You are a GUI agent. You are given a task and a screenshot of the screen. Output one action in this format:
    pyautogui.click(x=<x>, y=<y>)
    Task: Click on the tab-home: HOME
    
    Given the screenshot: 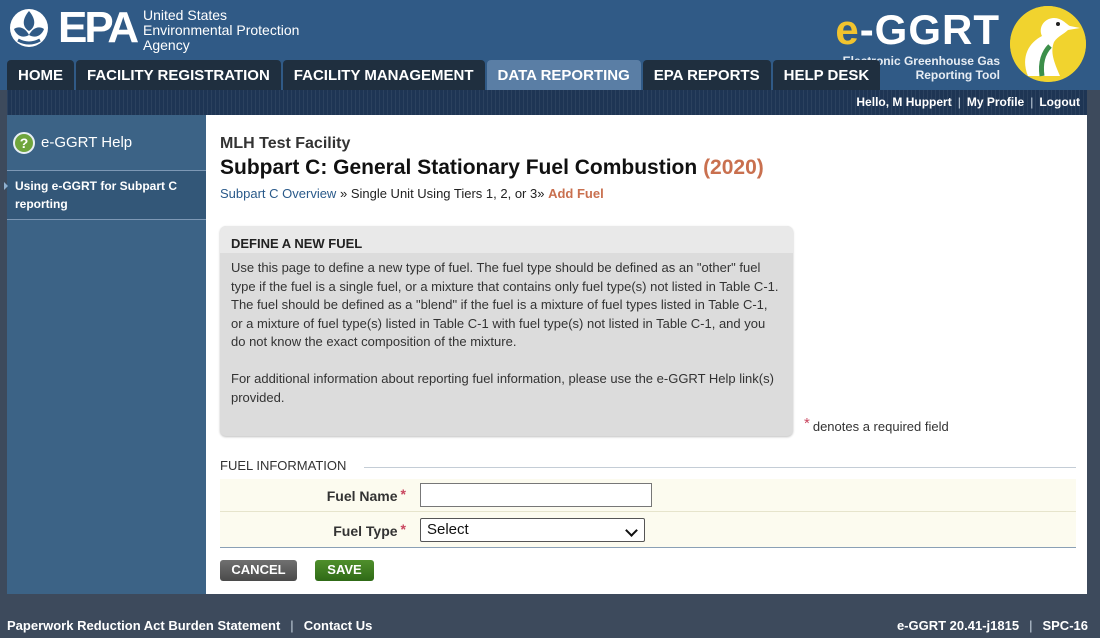 What is the action you would take?
    pyautogui.click(x=40, y=75)
    